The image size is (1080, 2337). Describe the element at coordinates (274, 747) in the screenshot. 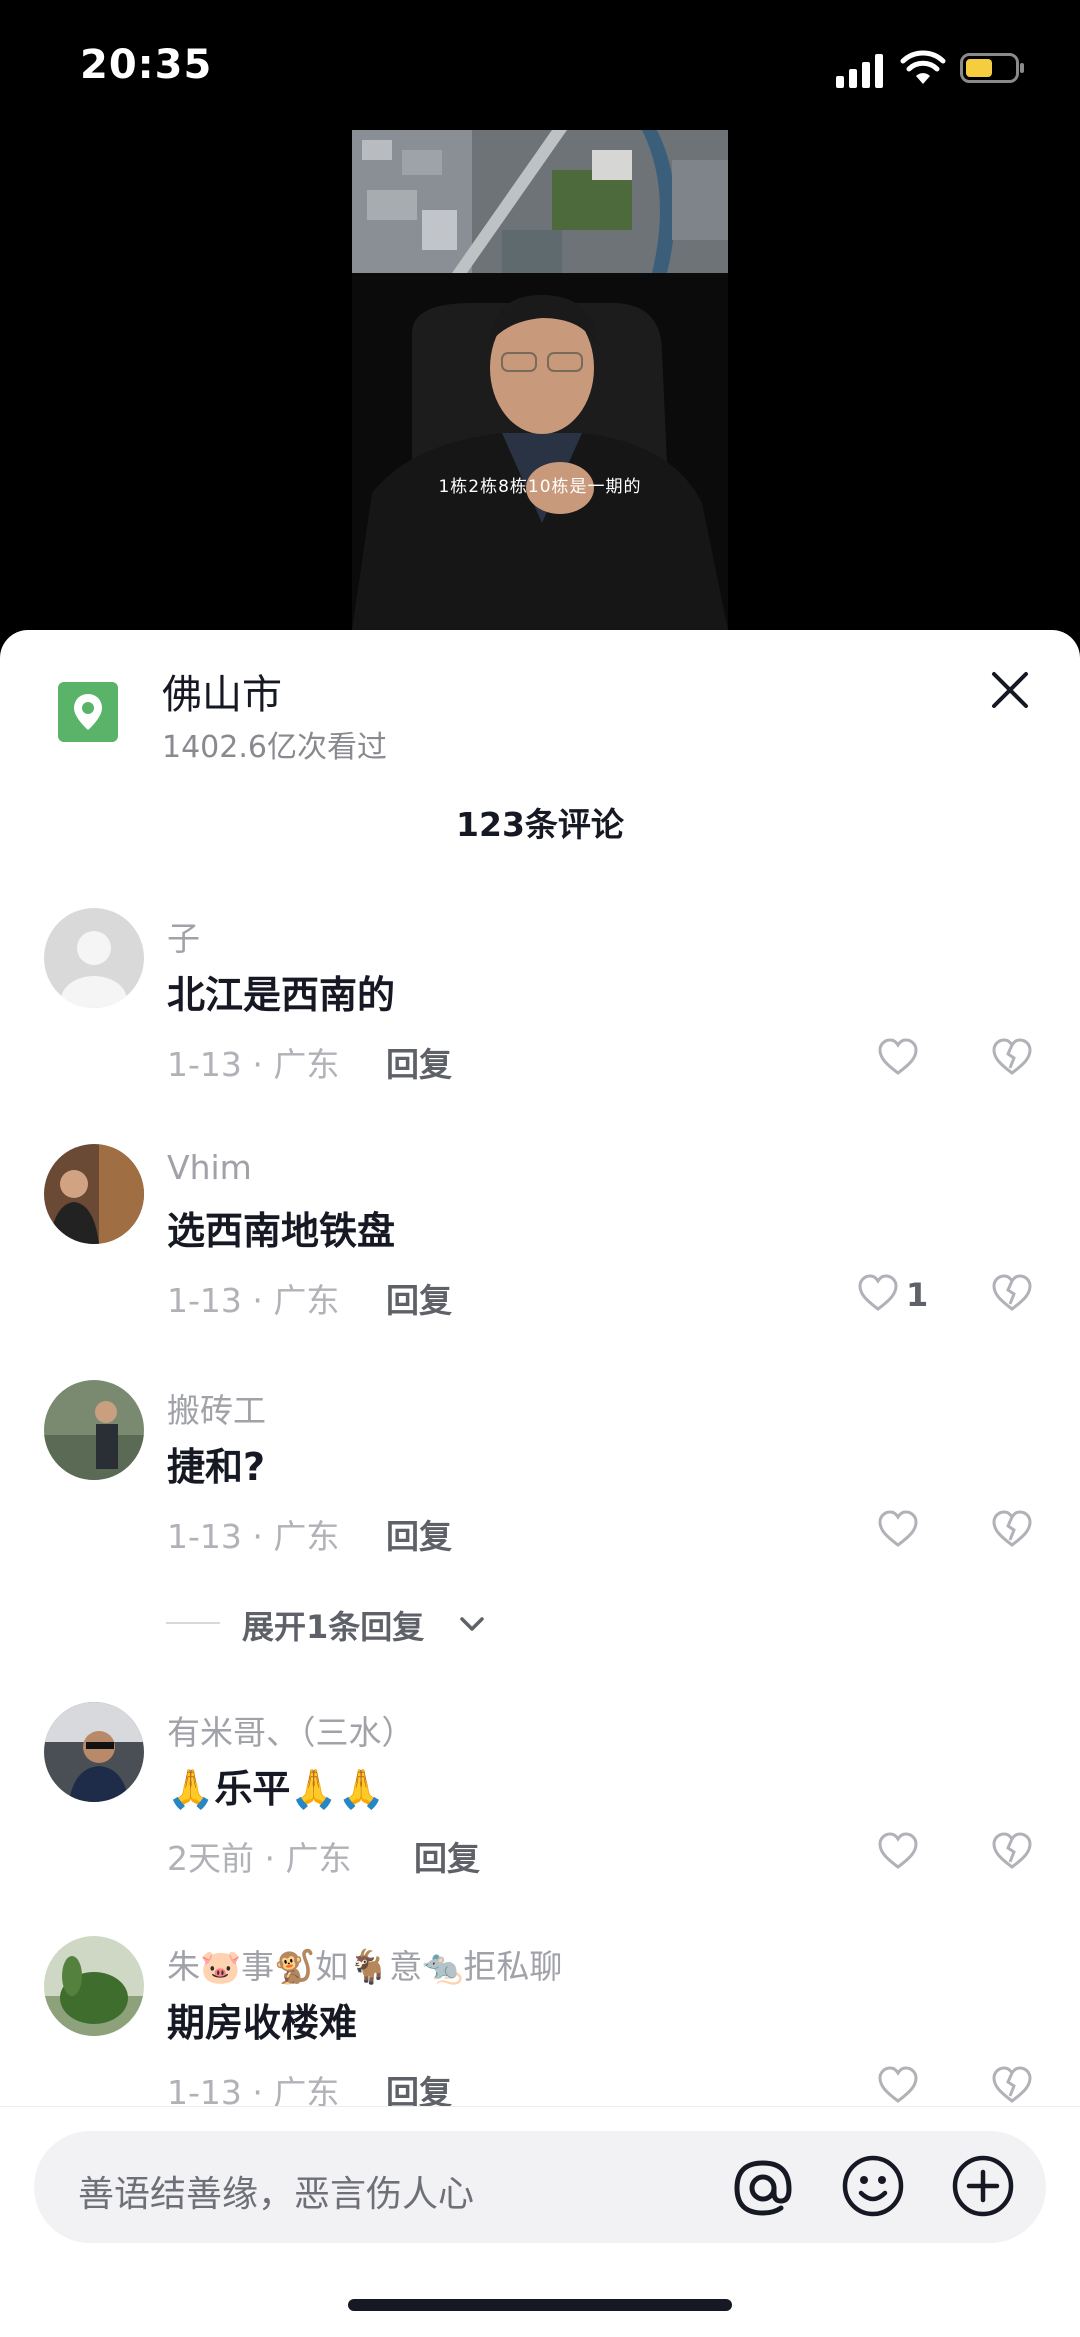

I see `location-views: 1402.6亿次看过` at that location.